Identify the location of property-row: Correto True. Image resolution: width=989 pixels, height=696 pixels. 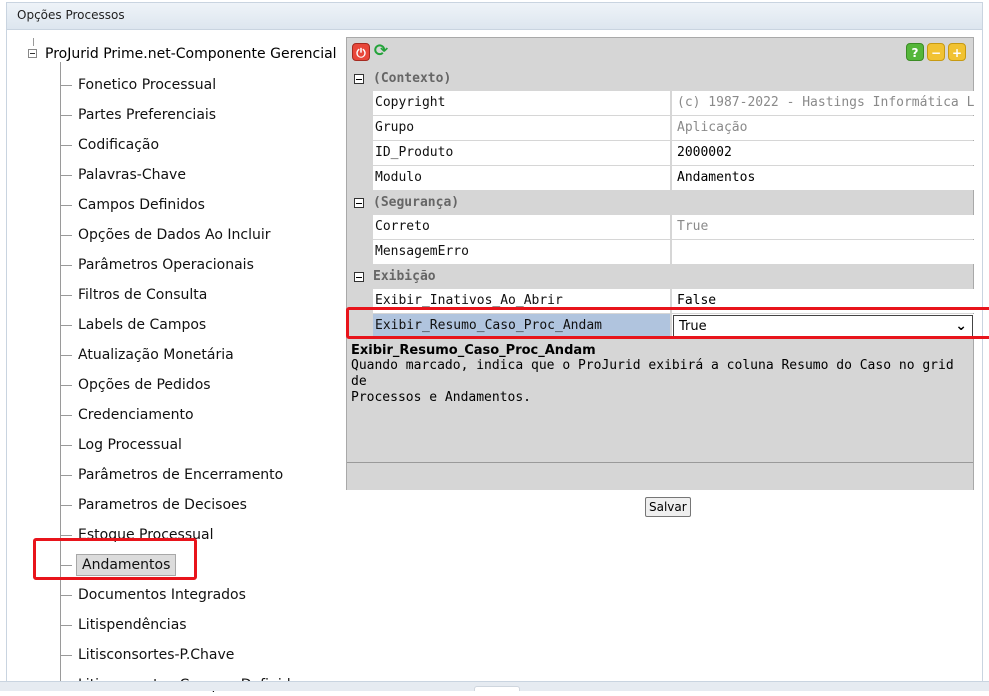
(674, 227).